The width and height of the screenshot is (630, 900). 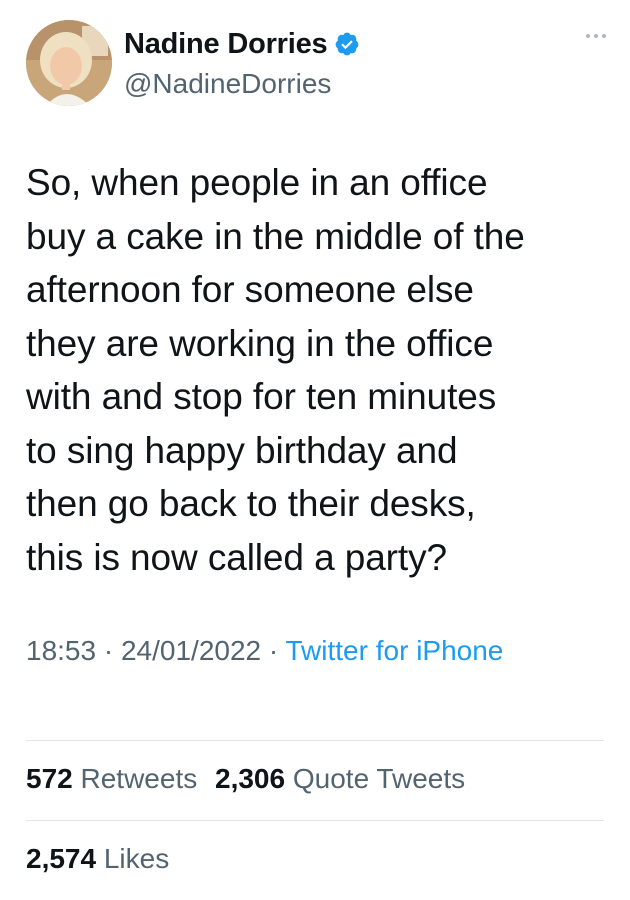 What do you see at coordinates (139, 778) in the screenshot?
I see `retweets-label: Retweets` at bounding box center [139, 778].